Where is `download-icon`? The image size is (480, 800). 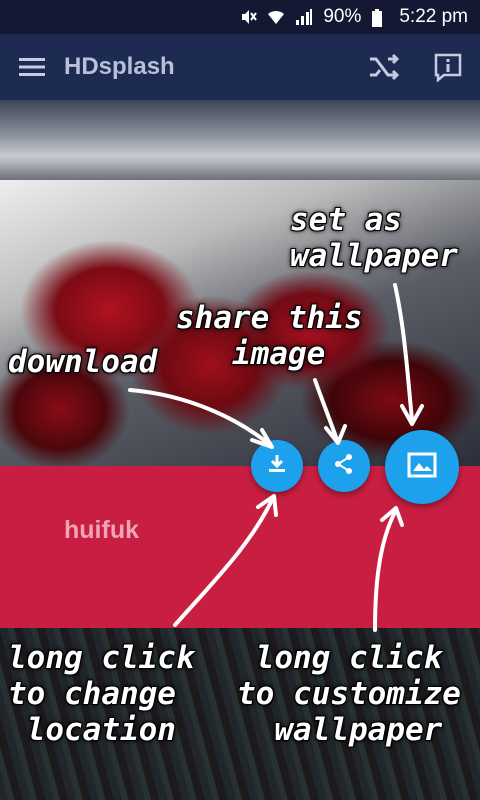
download-icon is located at coordinates (277, 466).